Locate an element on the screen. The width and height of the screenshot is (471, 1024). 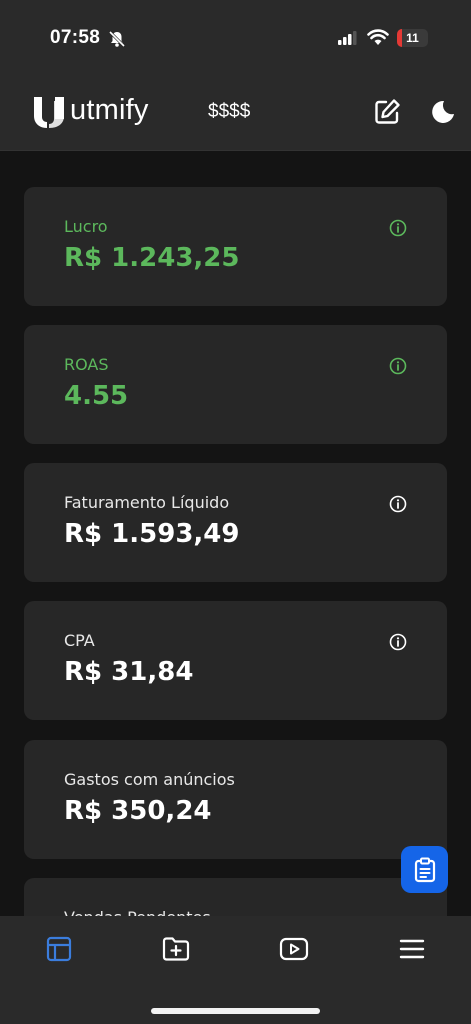
nav-videos is located at coordinates (294, 949).